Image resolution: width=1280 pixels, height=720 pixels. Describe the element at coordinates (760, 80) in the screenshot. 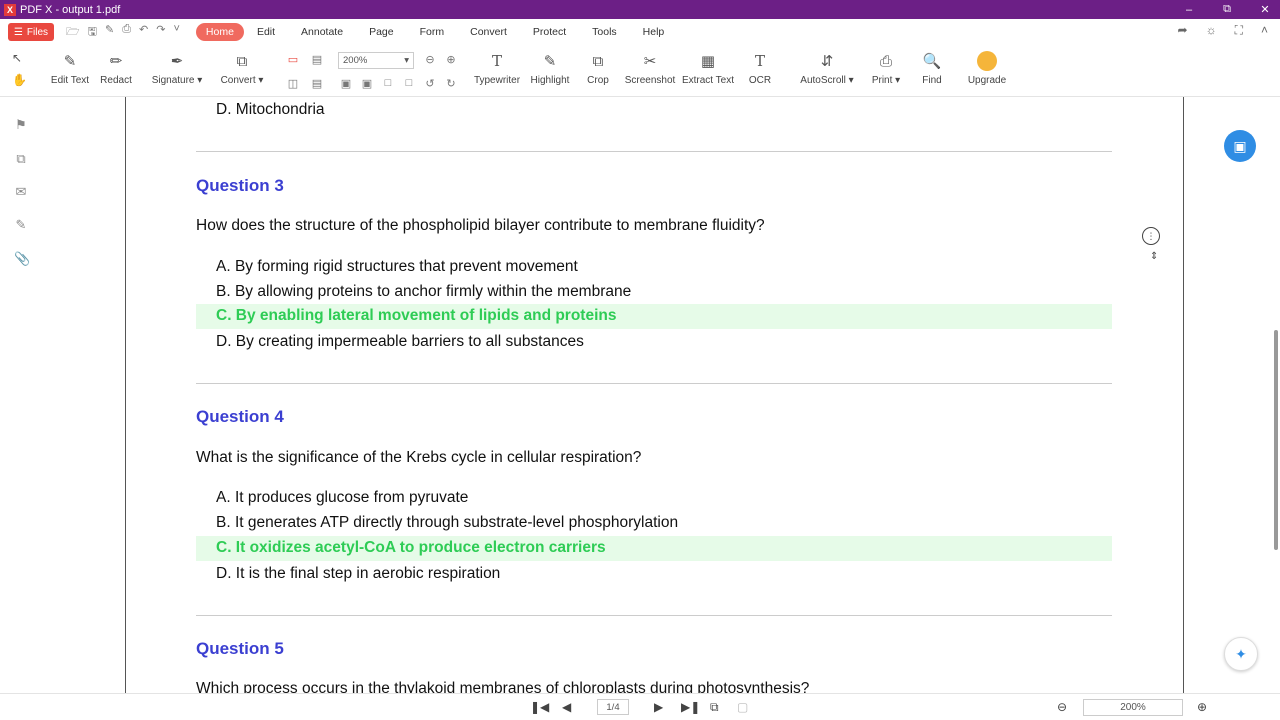

I see `ocr-label: OCR` at that location.